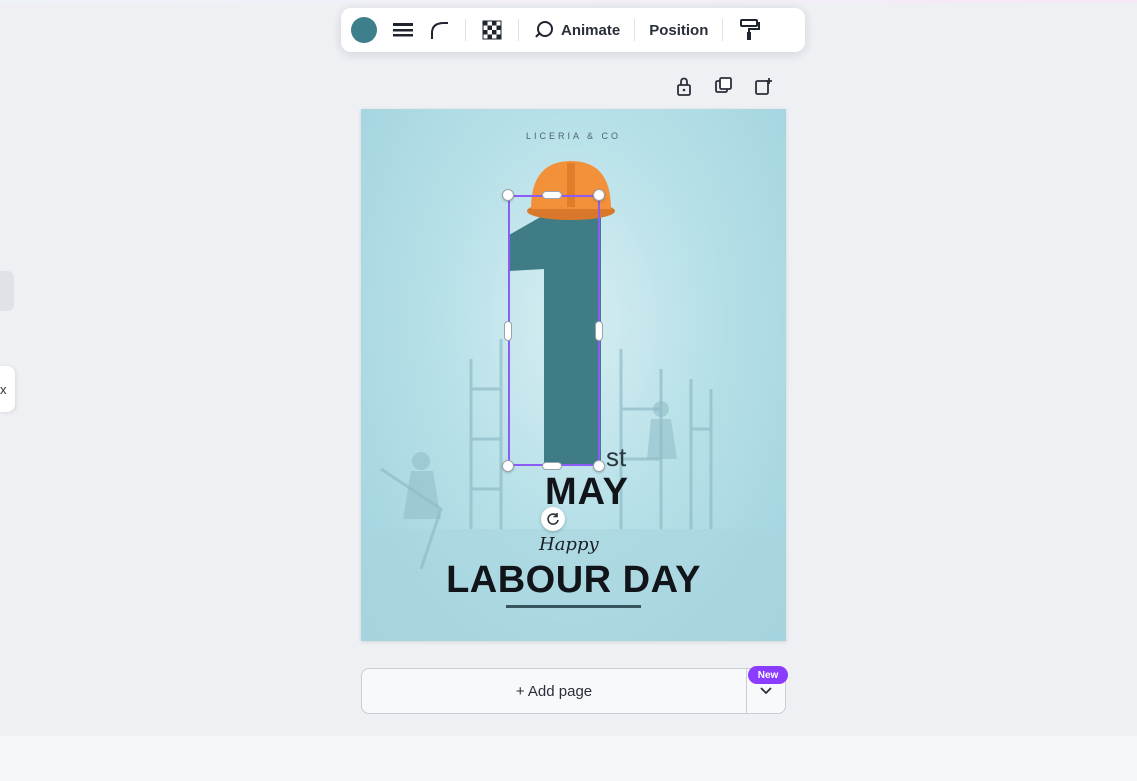  I want to click on checker-icon, so click(492, 30).